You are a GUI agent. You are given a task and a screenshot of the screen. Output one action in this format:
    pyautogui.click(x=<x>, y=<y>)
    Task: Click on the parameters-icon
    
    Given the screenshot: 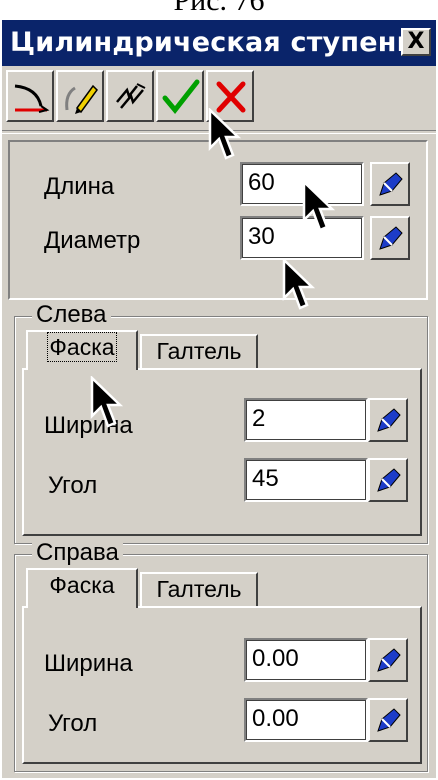 What is the action you would take?
    pyautogui.click(x=131, y=96)
    